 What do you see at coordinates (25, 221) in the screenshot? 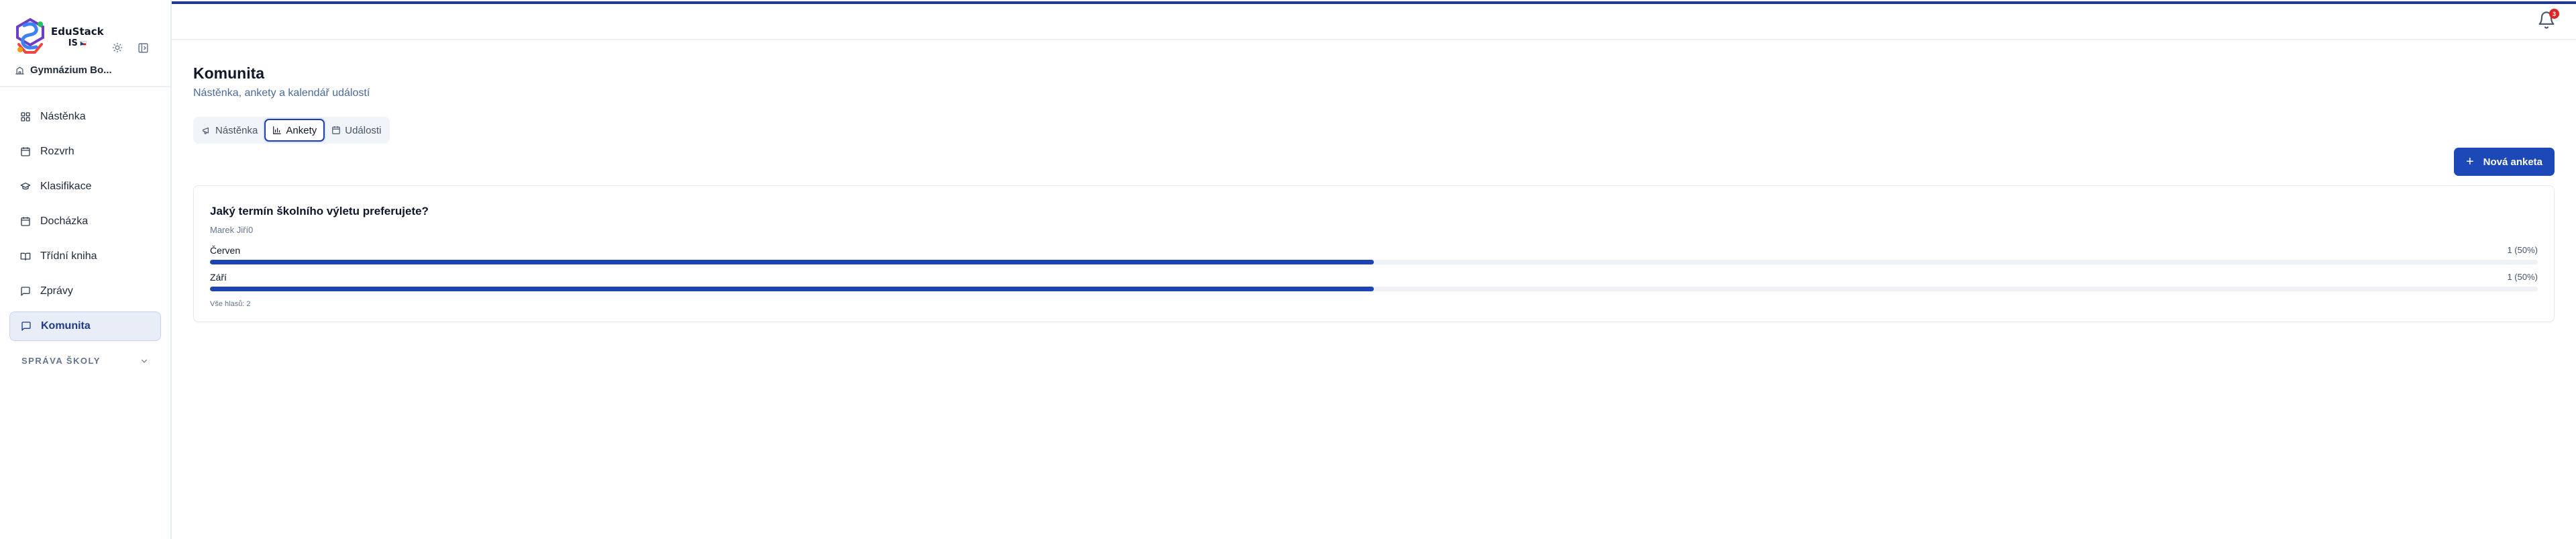
I see `calendar-check-icon` at bounding box center [25, 221].